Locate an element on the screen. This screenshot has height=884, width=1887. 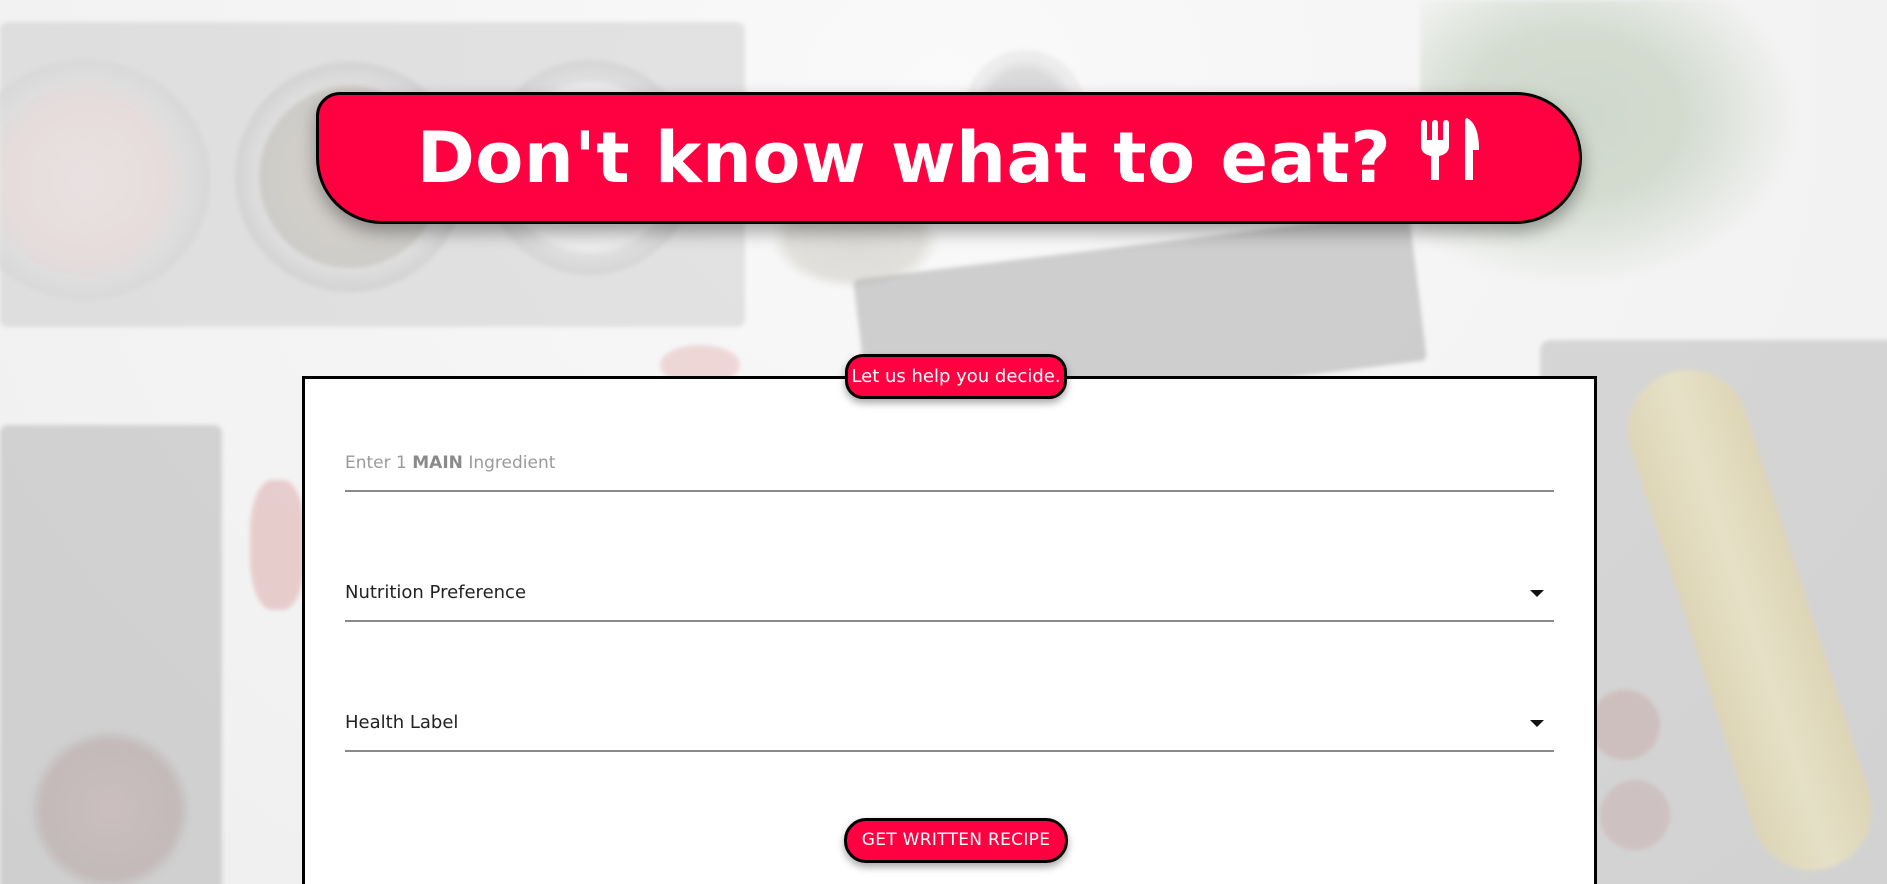
ingredient-field: Enter 1 MAIN Ingredient is located at coordinates (949, 466).